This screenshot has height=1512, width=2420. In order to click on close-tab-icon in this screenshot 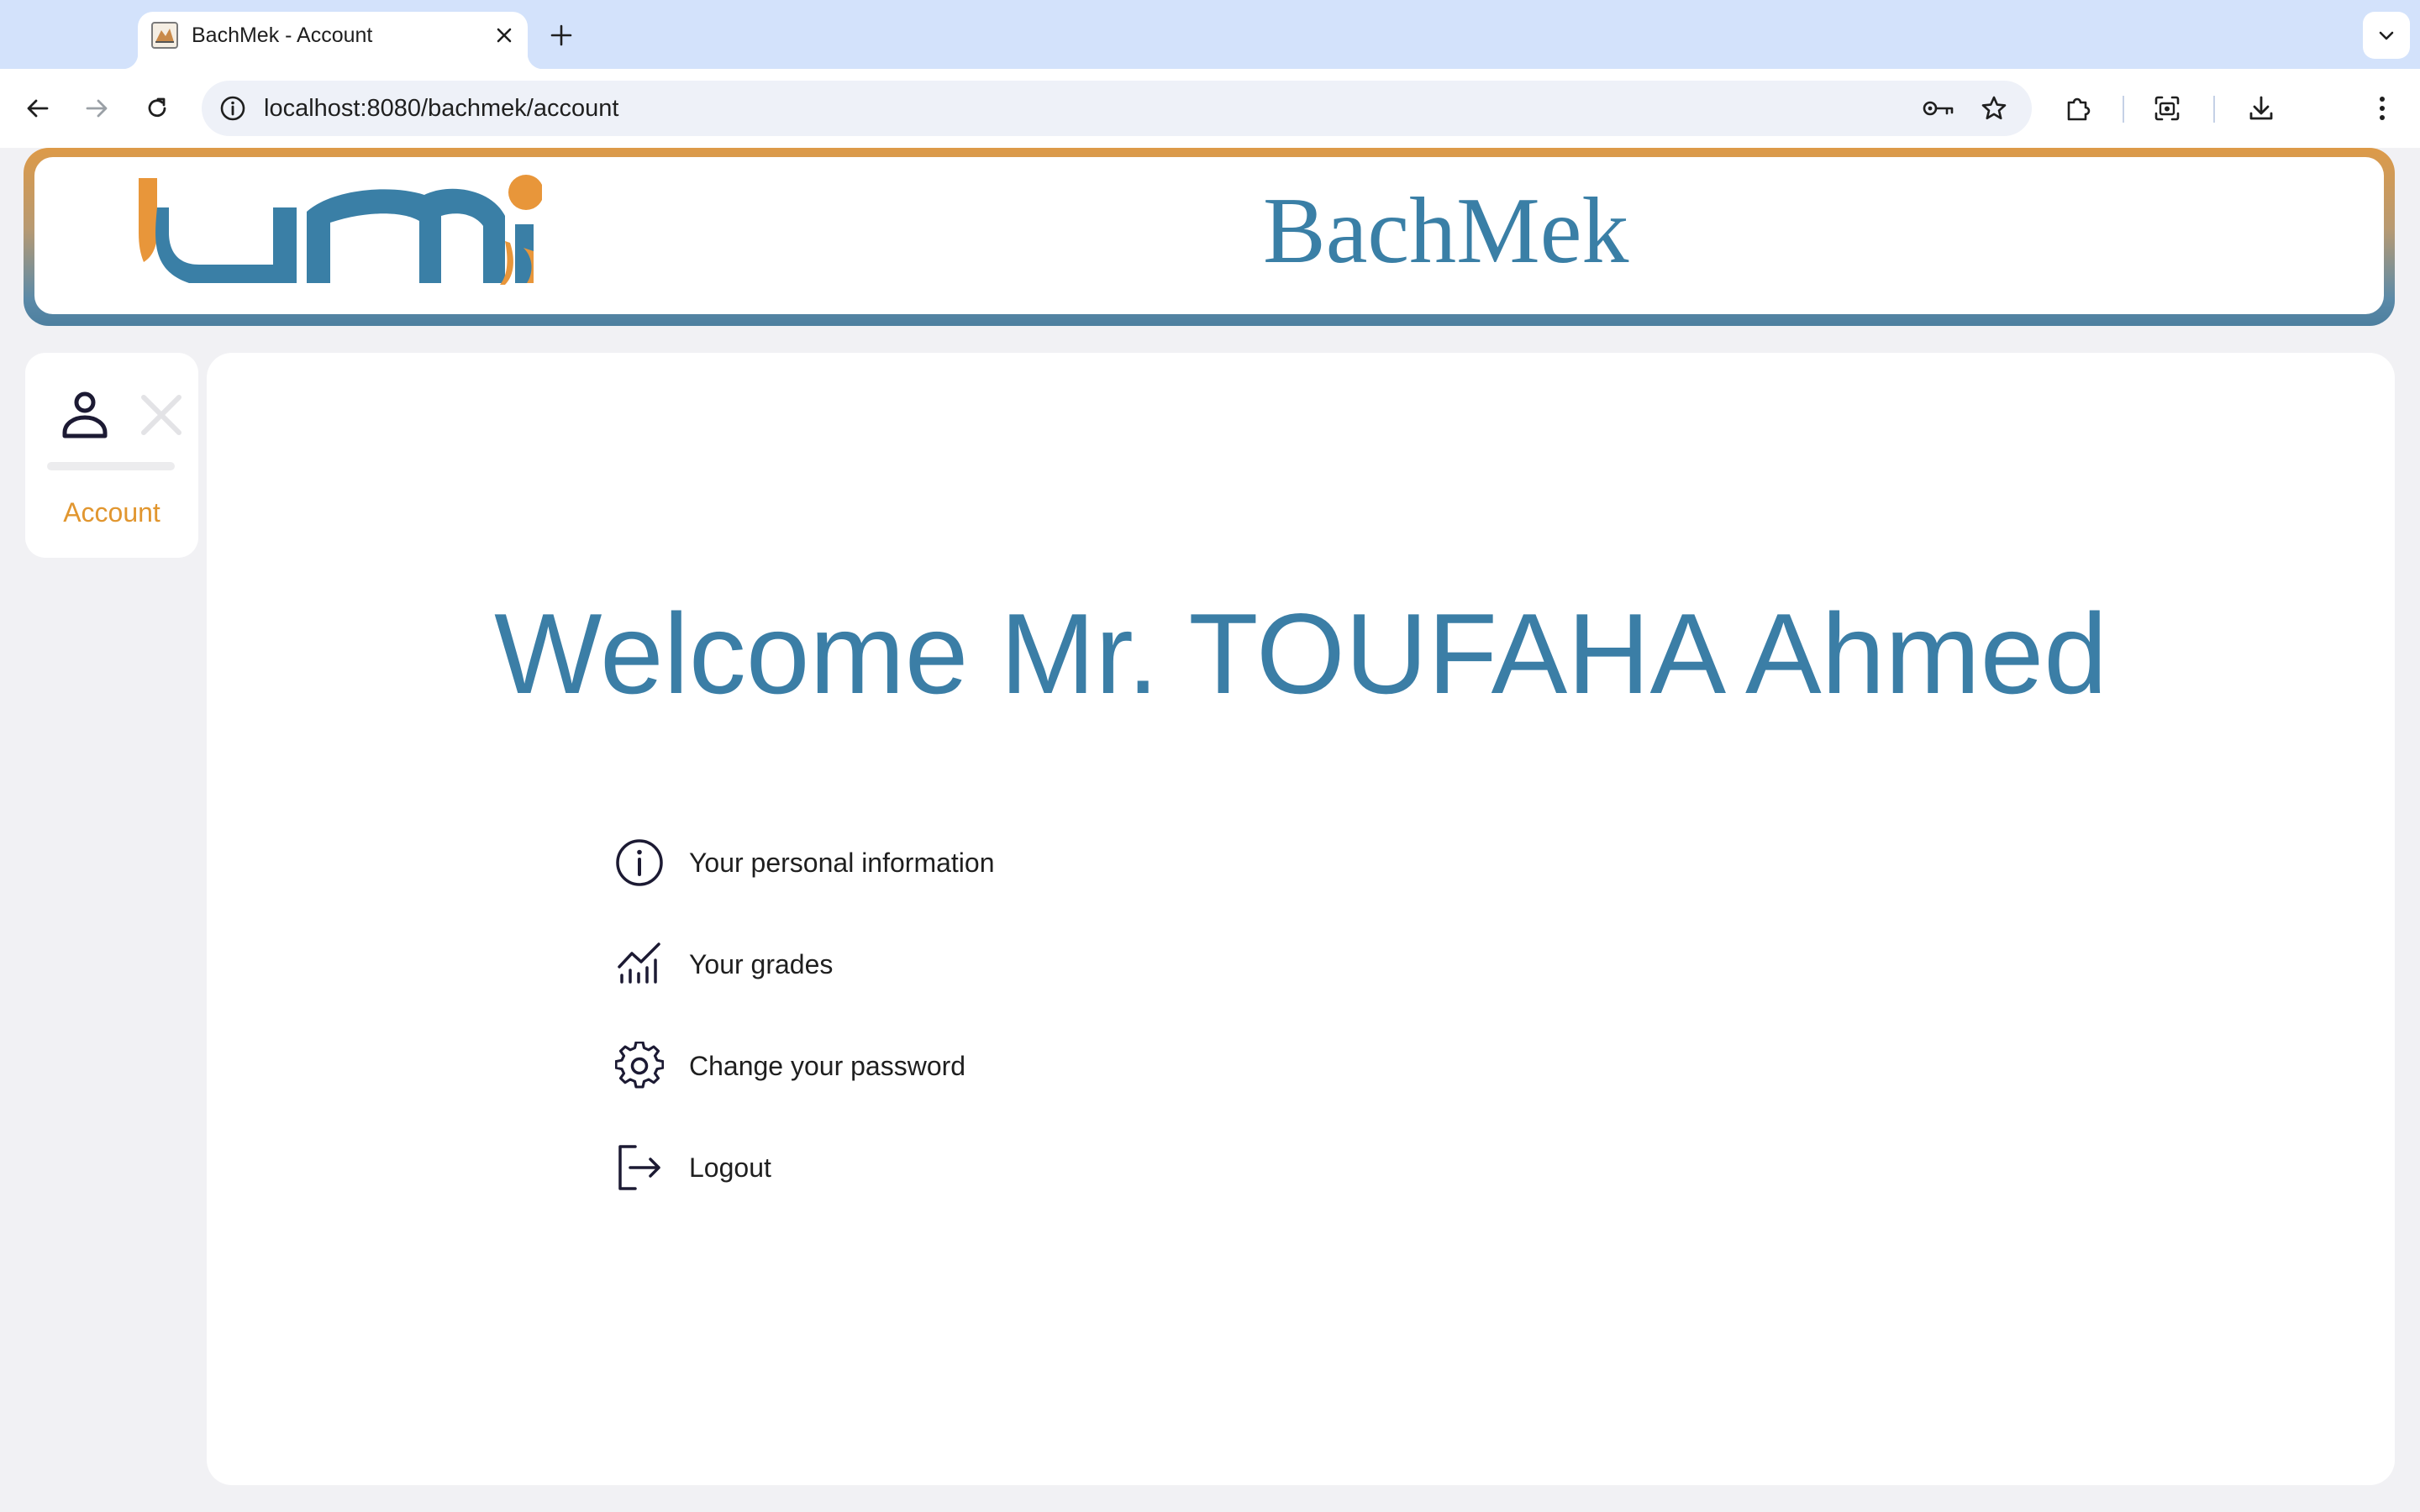, I will do `click(504, 35)`.